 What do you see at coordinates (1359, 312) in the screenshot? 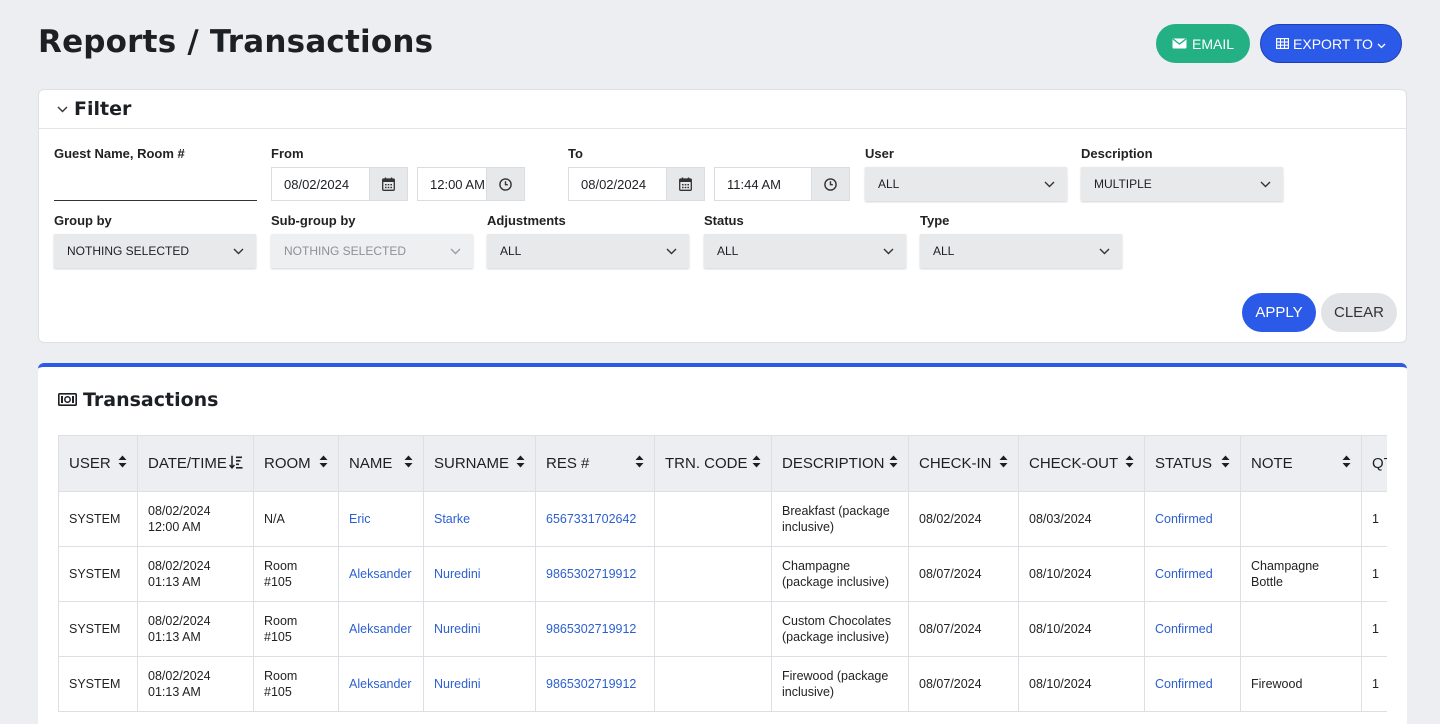
I see `clear-button: CLEAR` at bounding box center [1359, 312].